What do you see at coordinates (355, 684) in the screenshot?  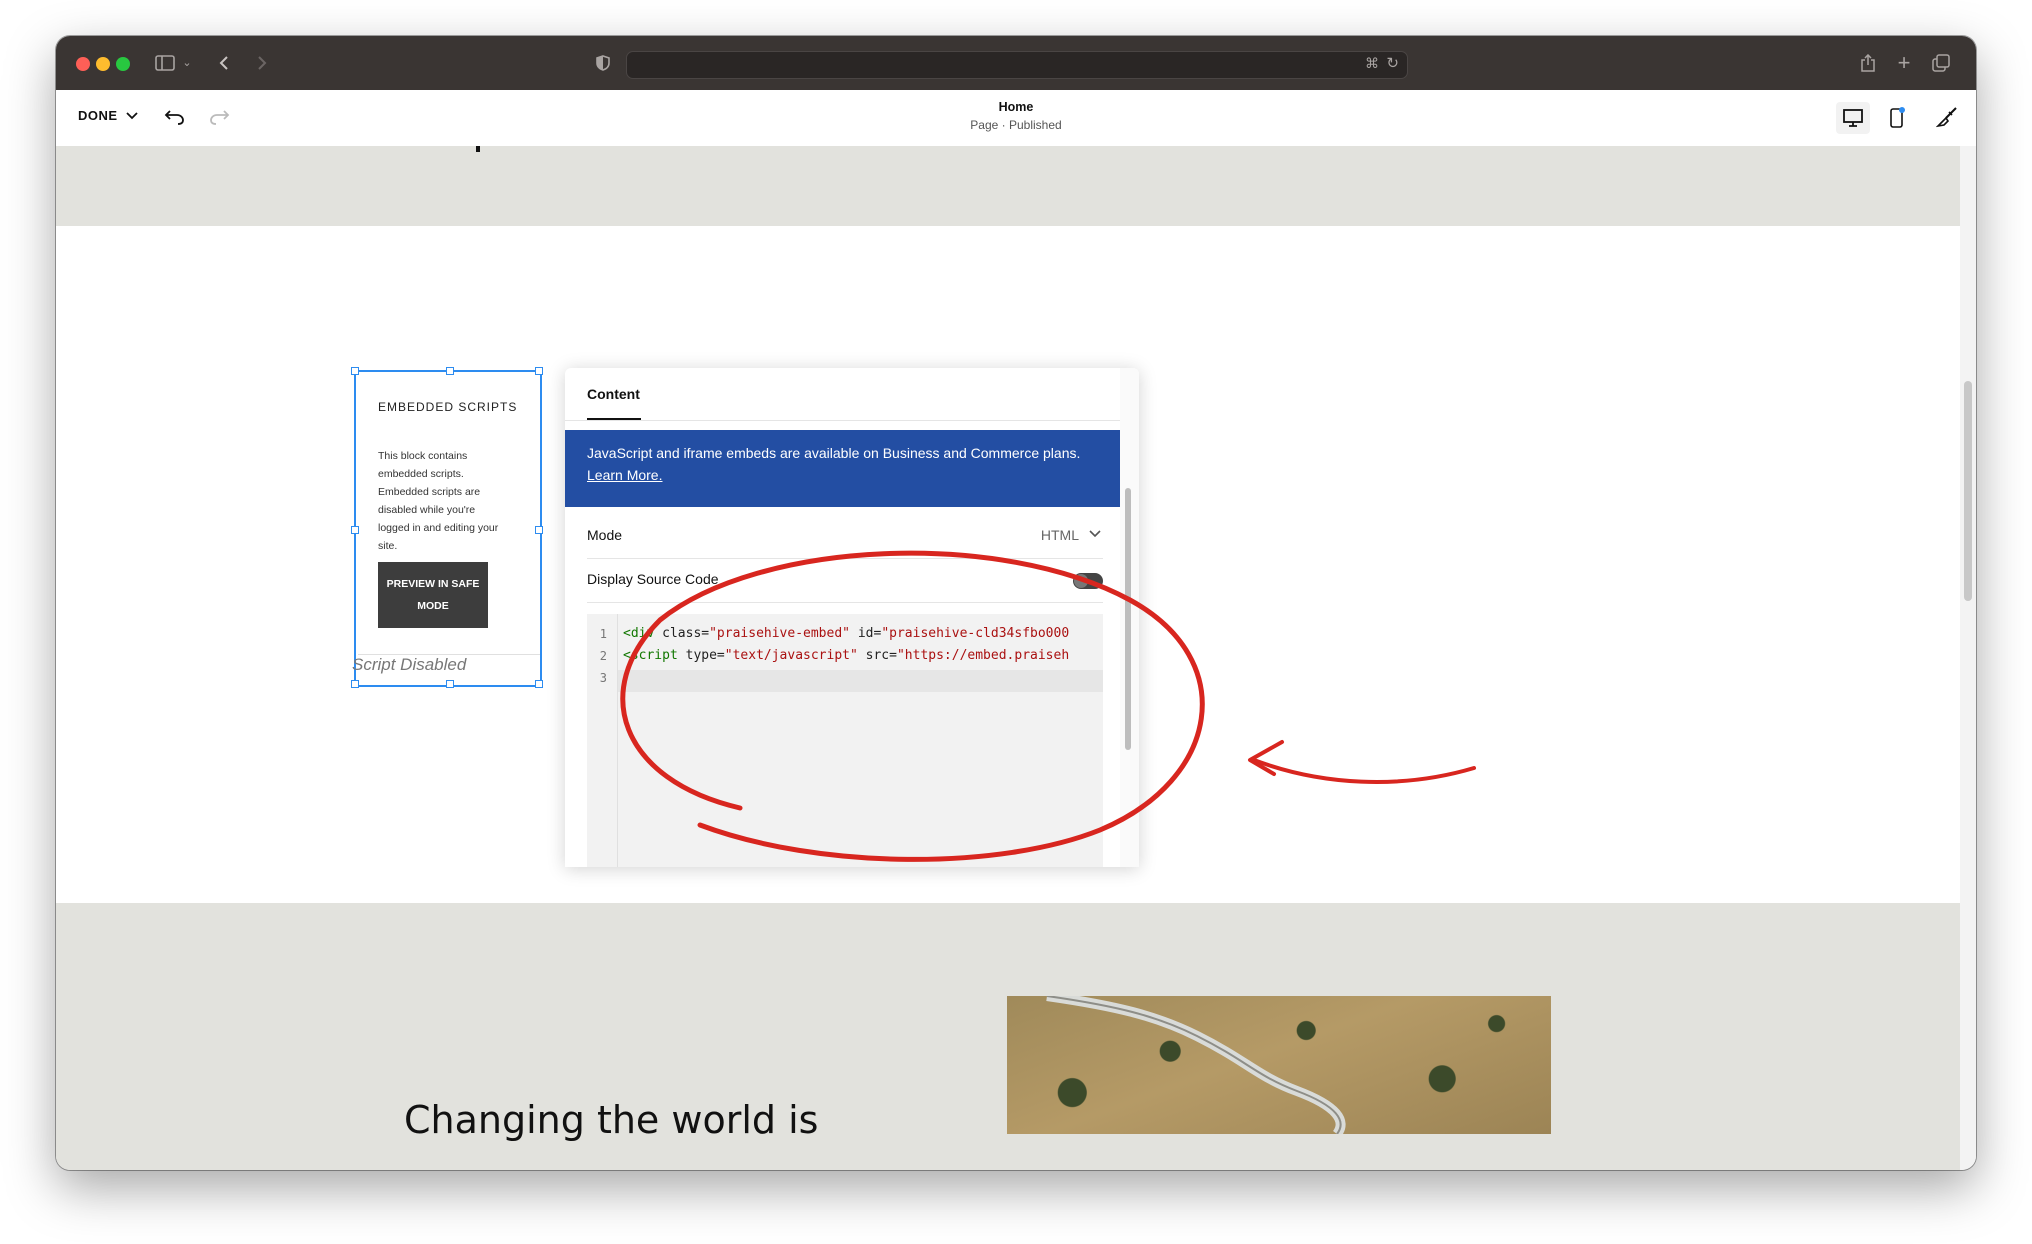 I see `resize-handle-bl` at bounding box center [355, 684].